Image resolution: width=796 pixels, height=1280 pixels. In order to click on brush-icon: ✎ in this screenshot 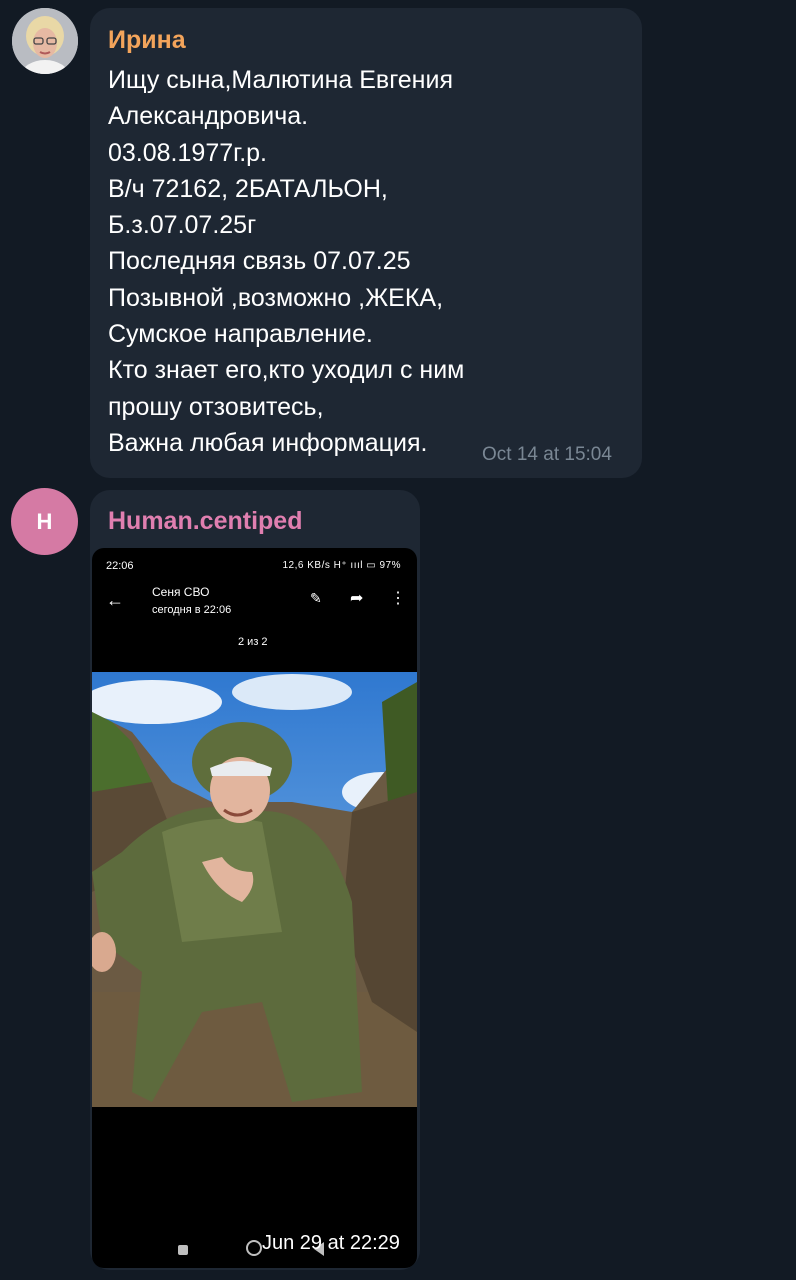, I will do `click(316, 598)`.